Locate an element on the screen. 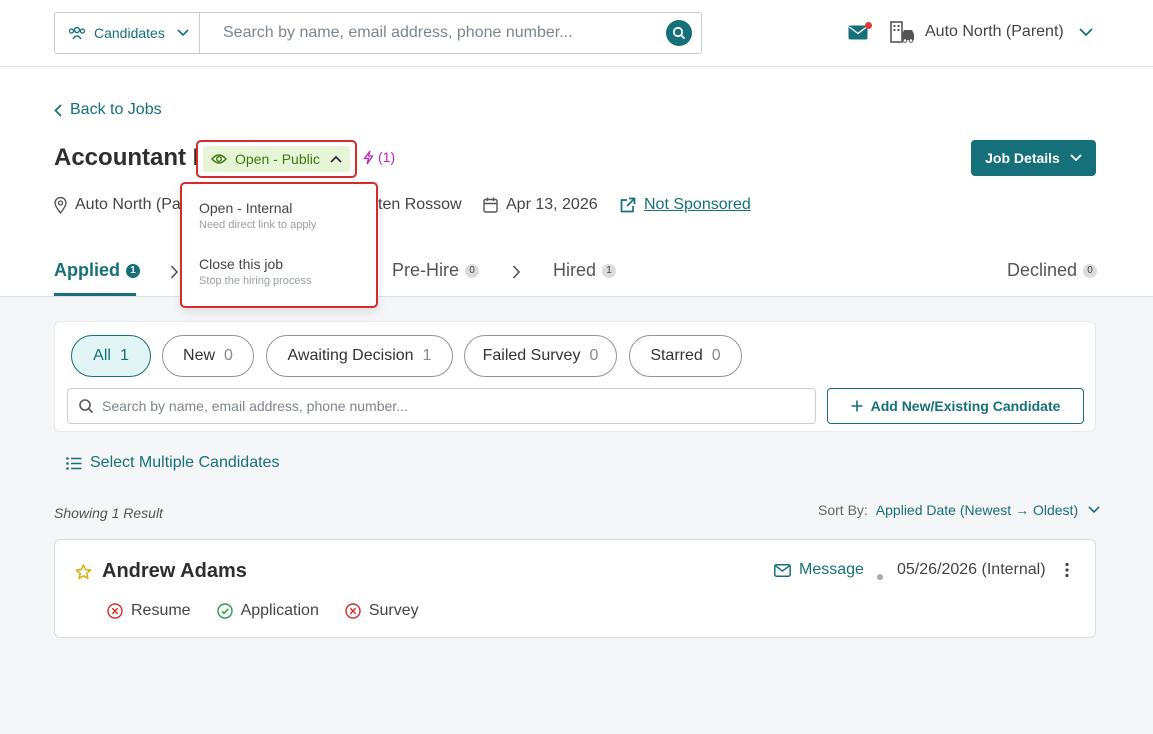 Image resolution: width=1153 pixels, height=734 pixels. check-circle-icon is located at coordinates (224, 611).